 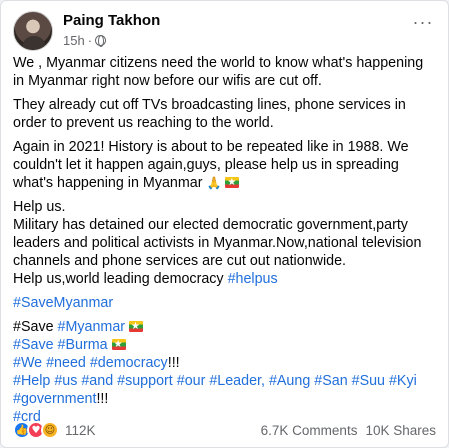 I want to click on hashtag-helpus: #helpus, so click(x=253, y=279).